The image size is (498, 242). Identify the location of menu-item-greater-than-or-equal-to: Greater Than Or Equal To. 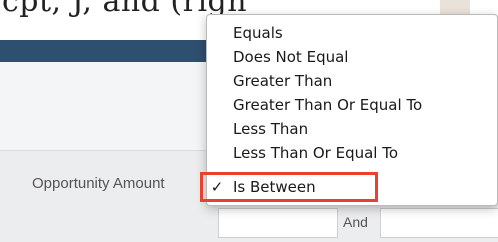
(352, 105).